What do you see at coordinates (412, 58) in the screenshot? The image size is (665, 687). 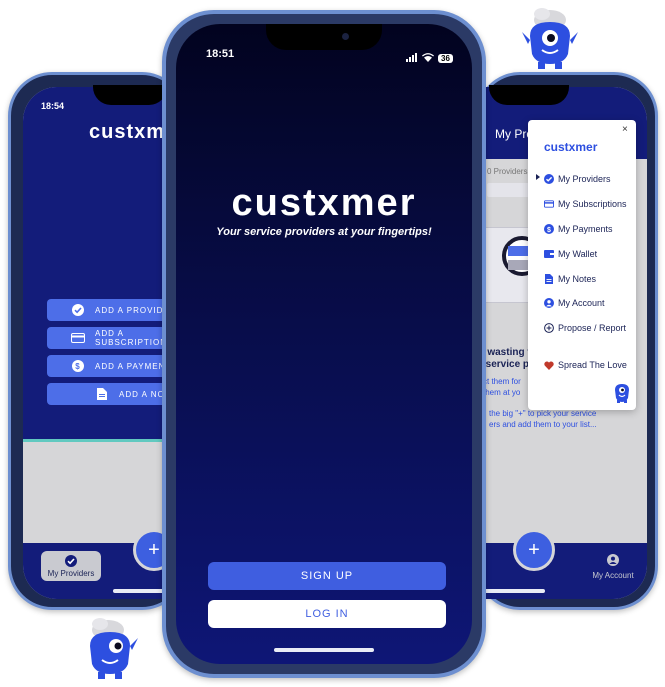 I see `signal-icon` at bounding box center [412, 58].